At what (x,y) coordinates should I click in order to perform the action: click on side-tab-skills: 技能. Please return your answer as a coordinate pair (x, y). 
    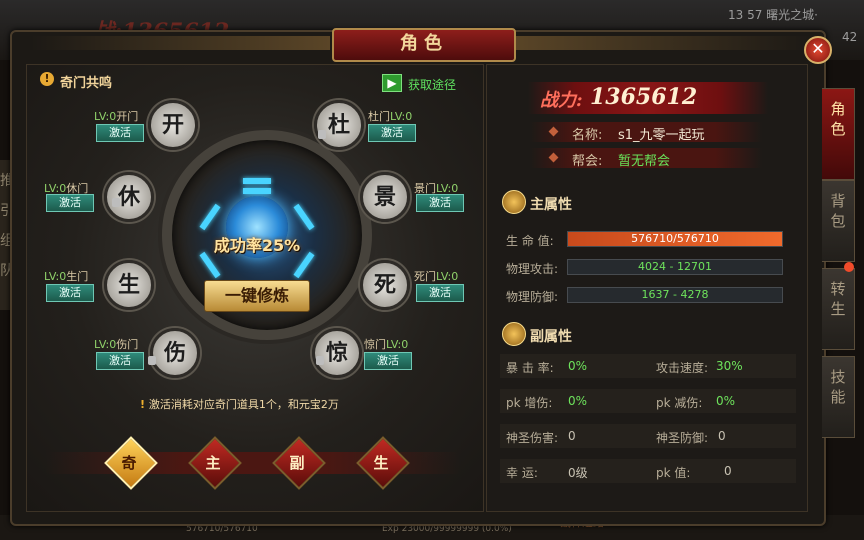
    Looking at the image, I should click on (838, 397).